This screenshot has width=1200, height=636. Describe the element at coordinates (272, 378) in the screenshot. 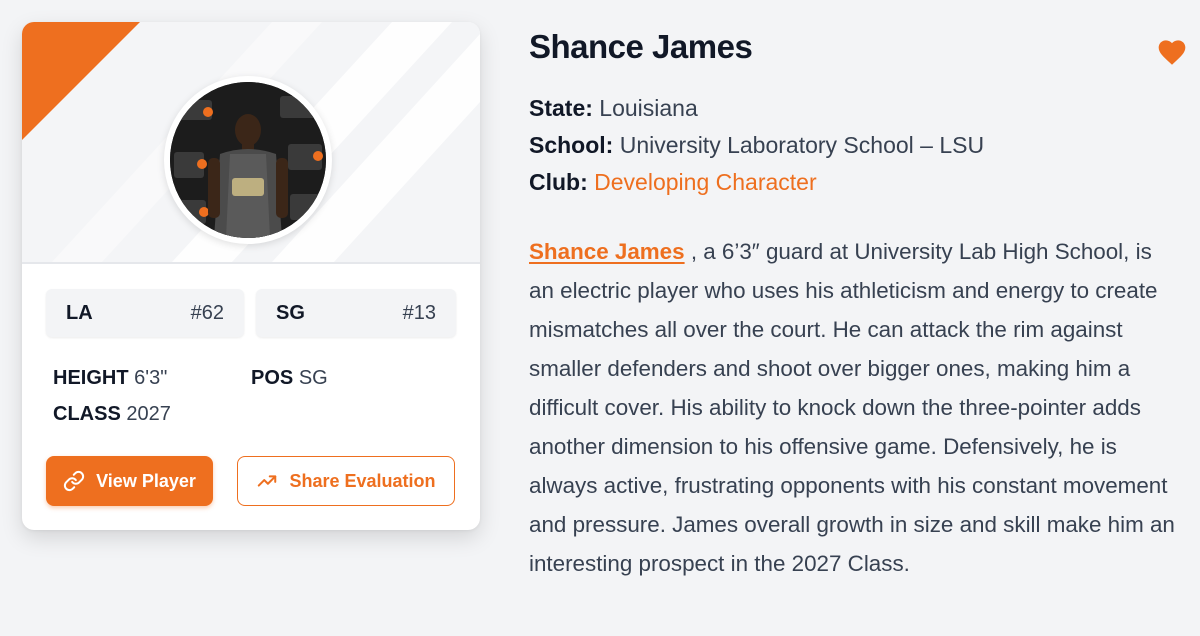

I see `position-label: POS` at that location.